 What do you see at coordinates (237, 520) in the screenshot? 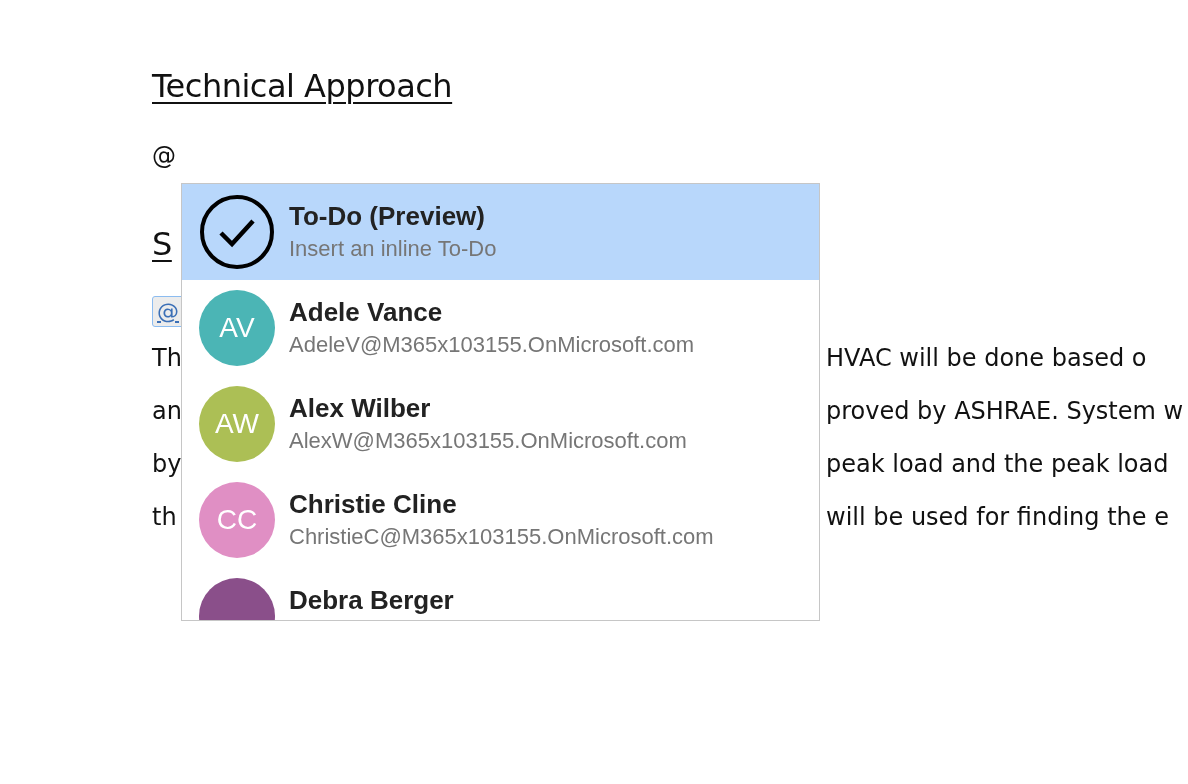
I see `avatar: CC` at bounding box center [237, 520].